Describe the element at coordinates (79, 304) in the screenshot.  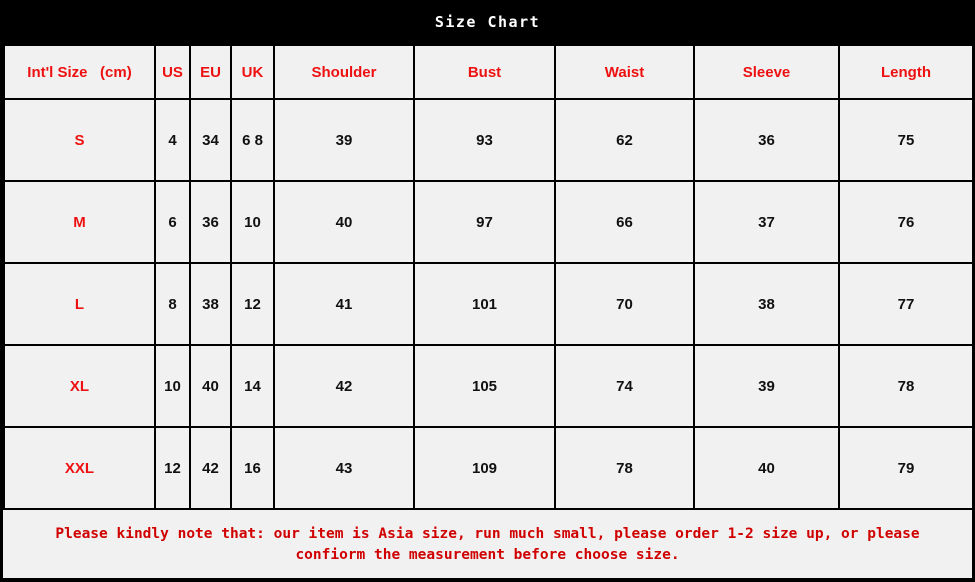
I see `cell-size: L` at that location.